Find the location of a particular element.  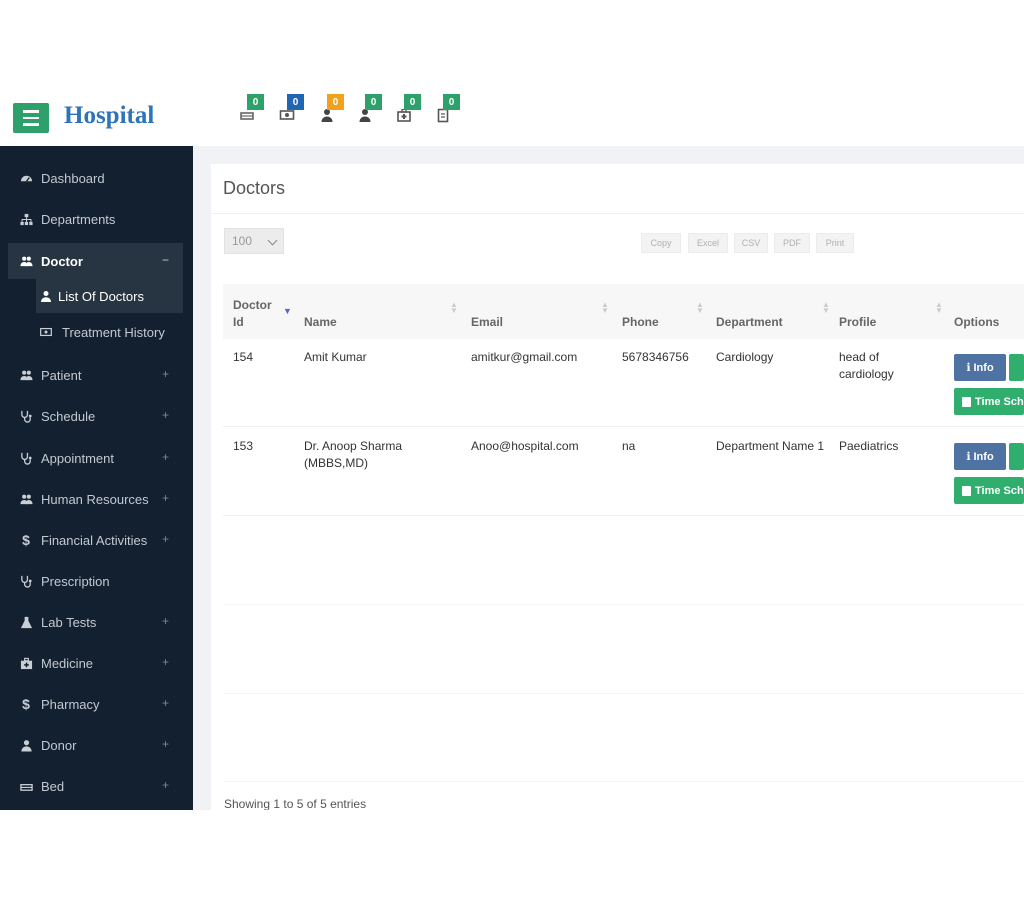

sidebar-item-label: Appointment is located at coordinates (77, 458).